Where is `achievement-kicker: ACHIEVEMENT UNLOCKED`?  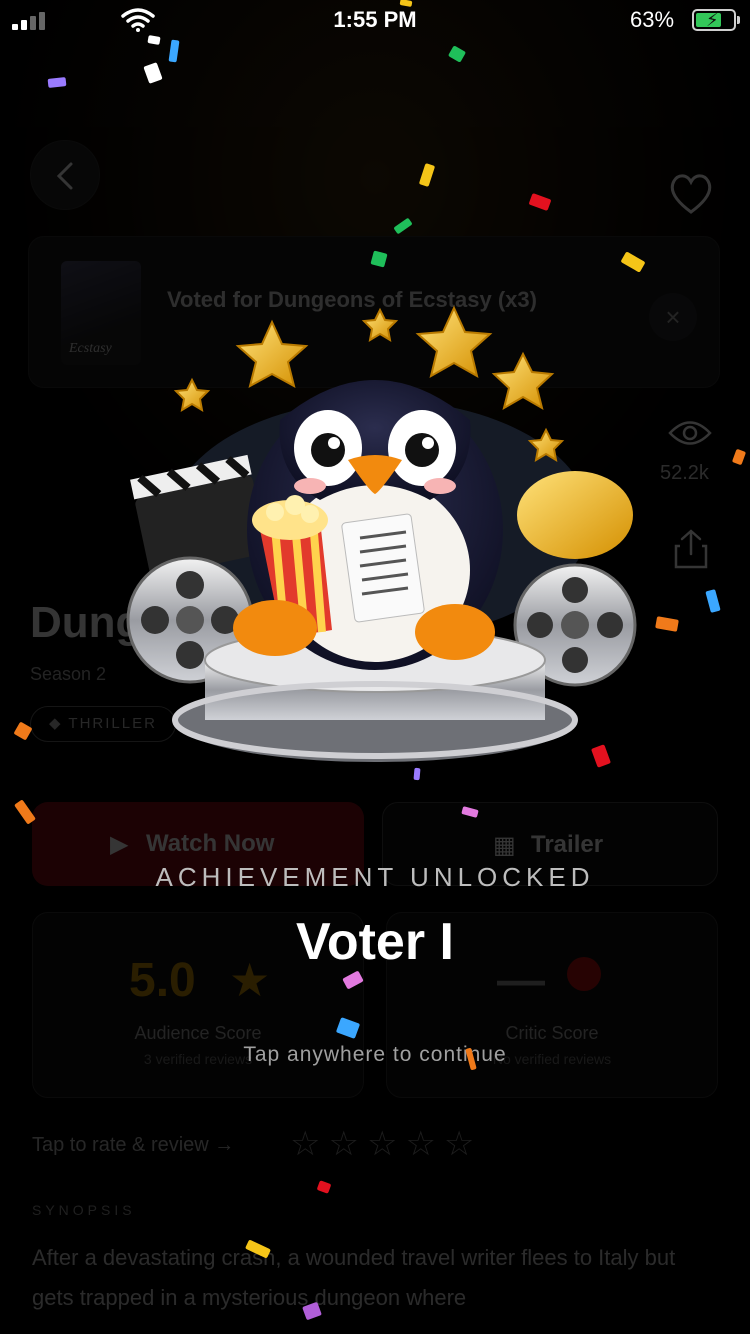 achievement-kicker: ACHIEVEMENT UNLOCKED is located at coordinates (375, 877).